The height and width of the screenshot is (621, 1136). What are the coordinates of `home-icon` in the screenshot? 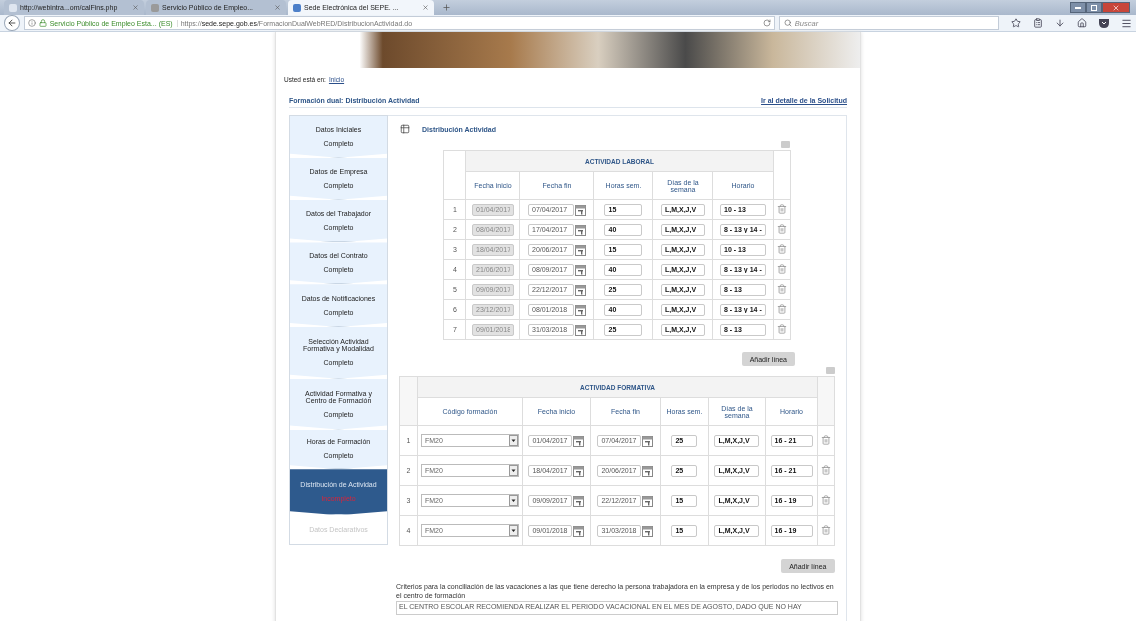 It's located at (1082, 23).